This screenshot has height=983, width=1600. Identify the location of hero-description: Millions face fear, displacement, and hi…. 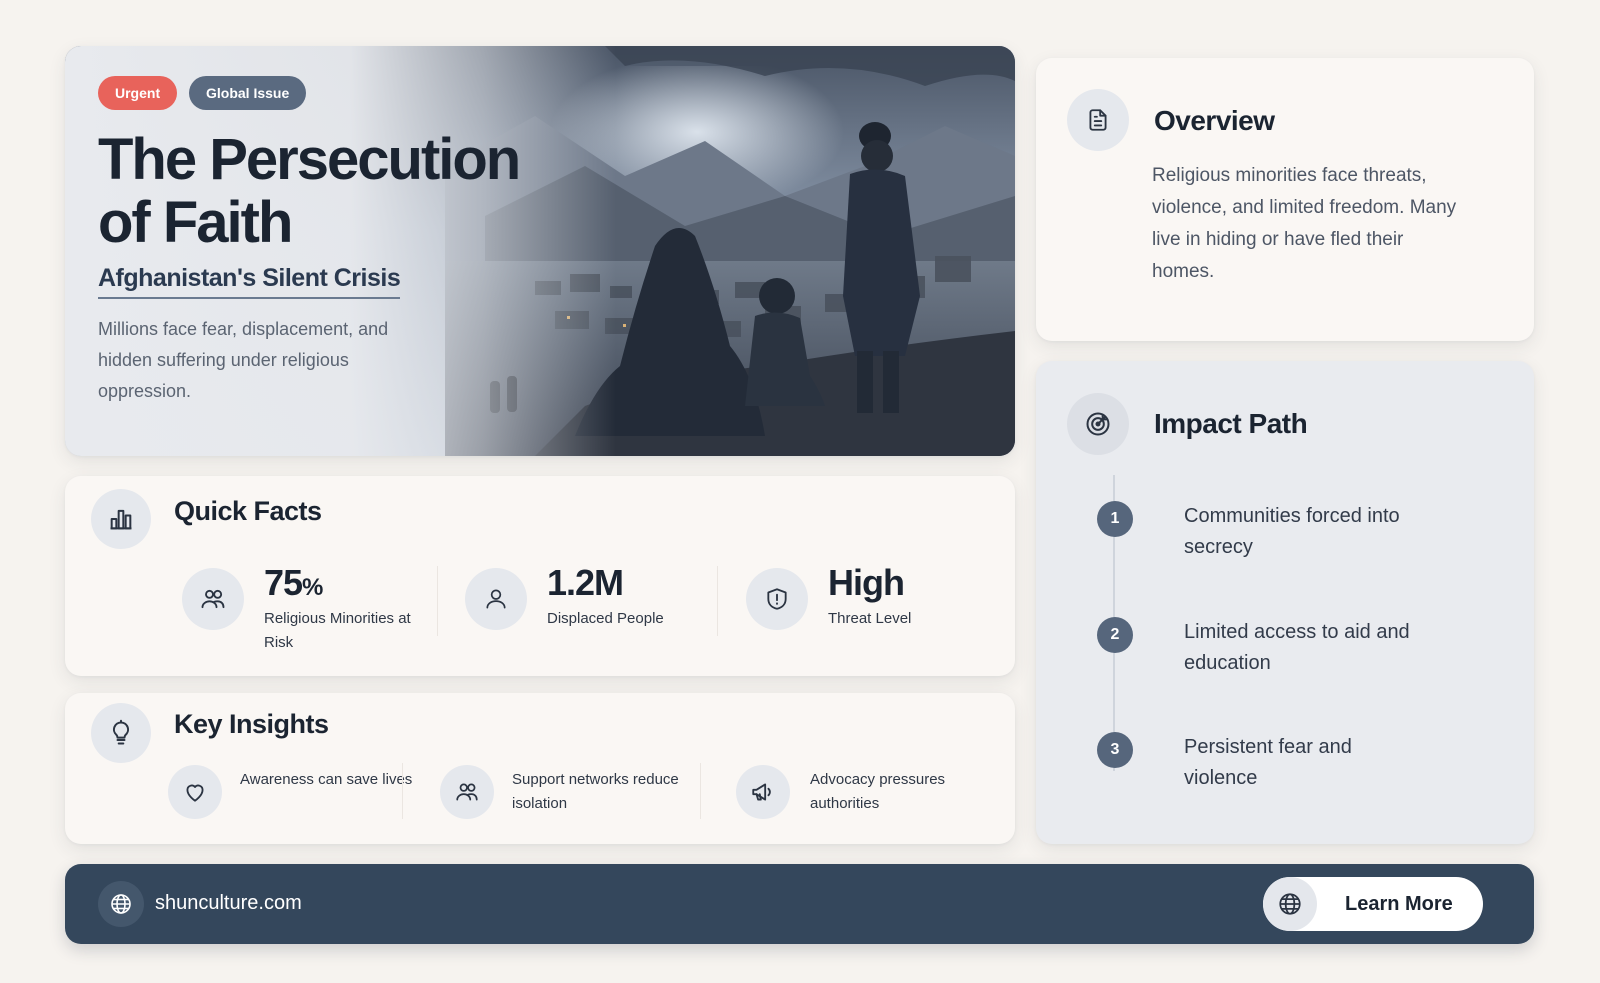
(243, 360).